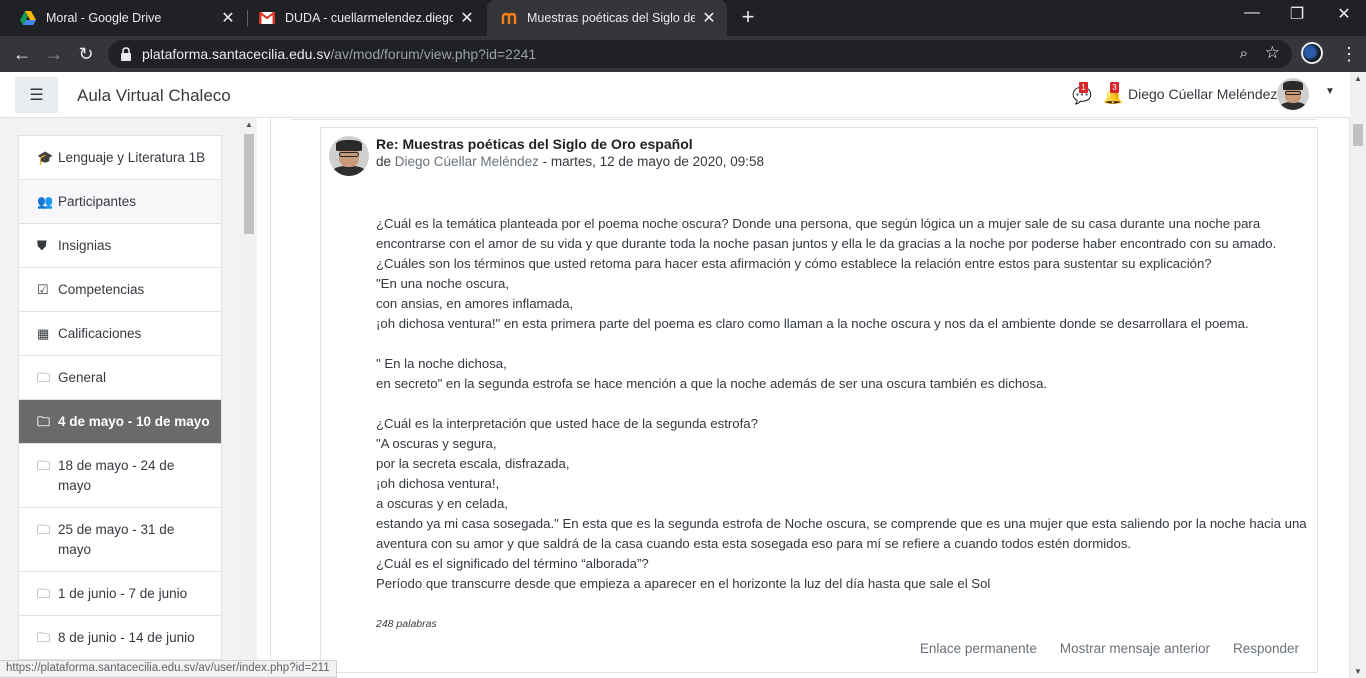  Describe the element at coordinates (85, 245) in the screenshot. I see `nav-item-label: Insignias` at that location.